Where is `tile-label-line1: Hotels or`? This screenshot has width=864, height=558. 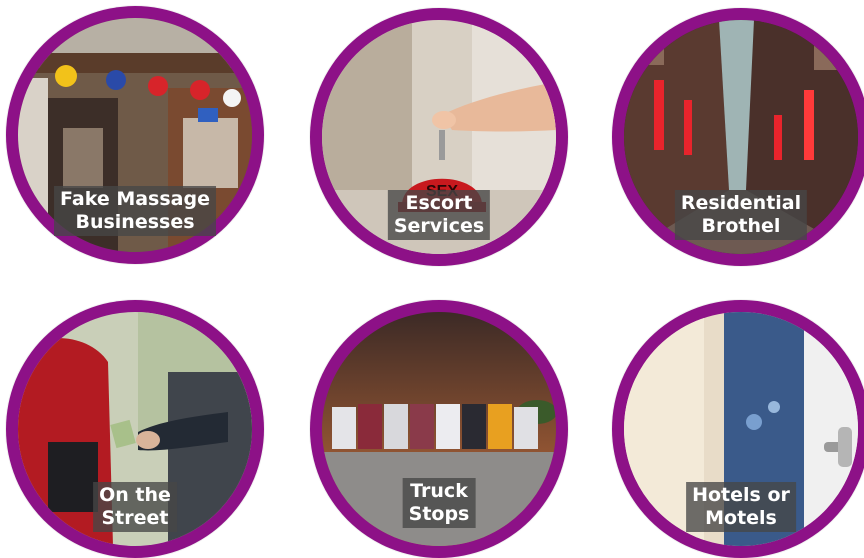
tile-label-line1: Hotels or is located at coordinates (741, 495).